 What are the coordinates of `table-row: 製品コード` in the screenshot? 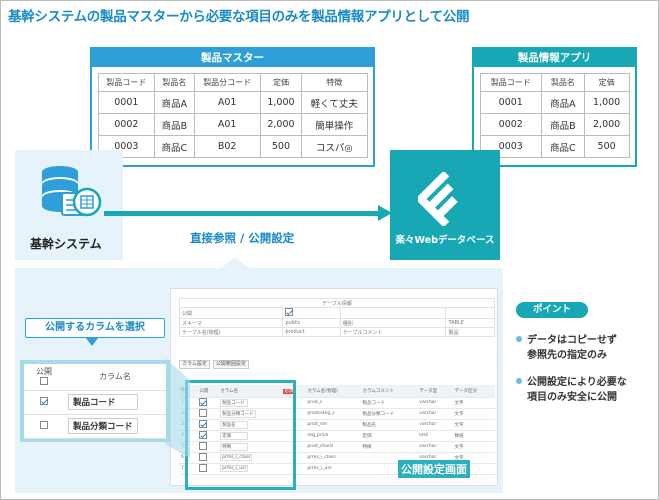 It's located at (95, 402).